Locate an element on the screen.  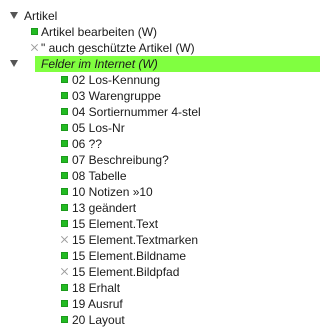
field-item: 13 geändert is located at coordinates (163, 208).